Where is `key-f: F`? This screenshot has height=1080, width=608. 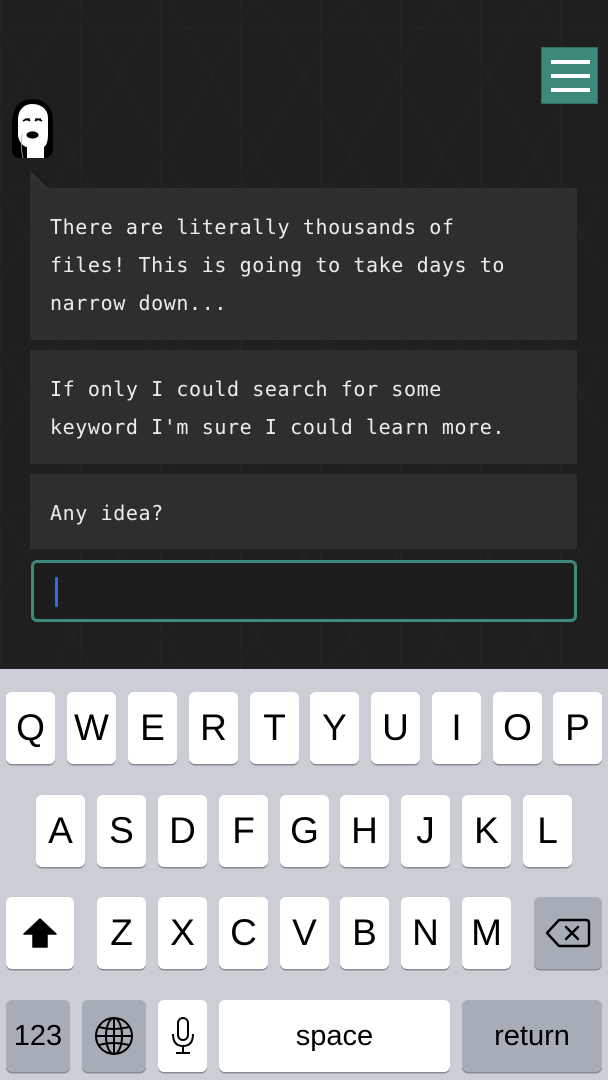 key-f: F is located at coordinates (243, 831).